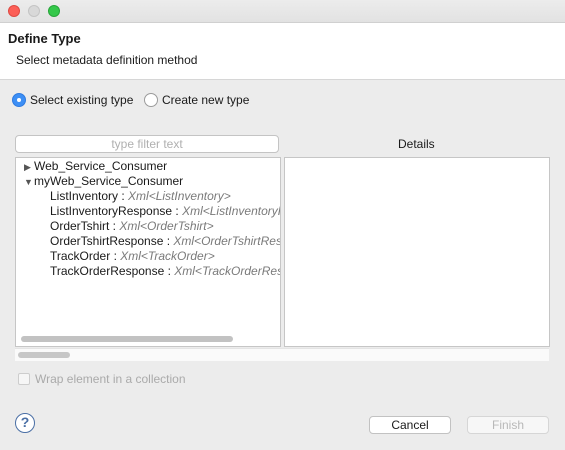 This screenshot has width=565, height=450. I want to click on type-filter-input, so click(147, 144).